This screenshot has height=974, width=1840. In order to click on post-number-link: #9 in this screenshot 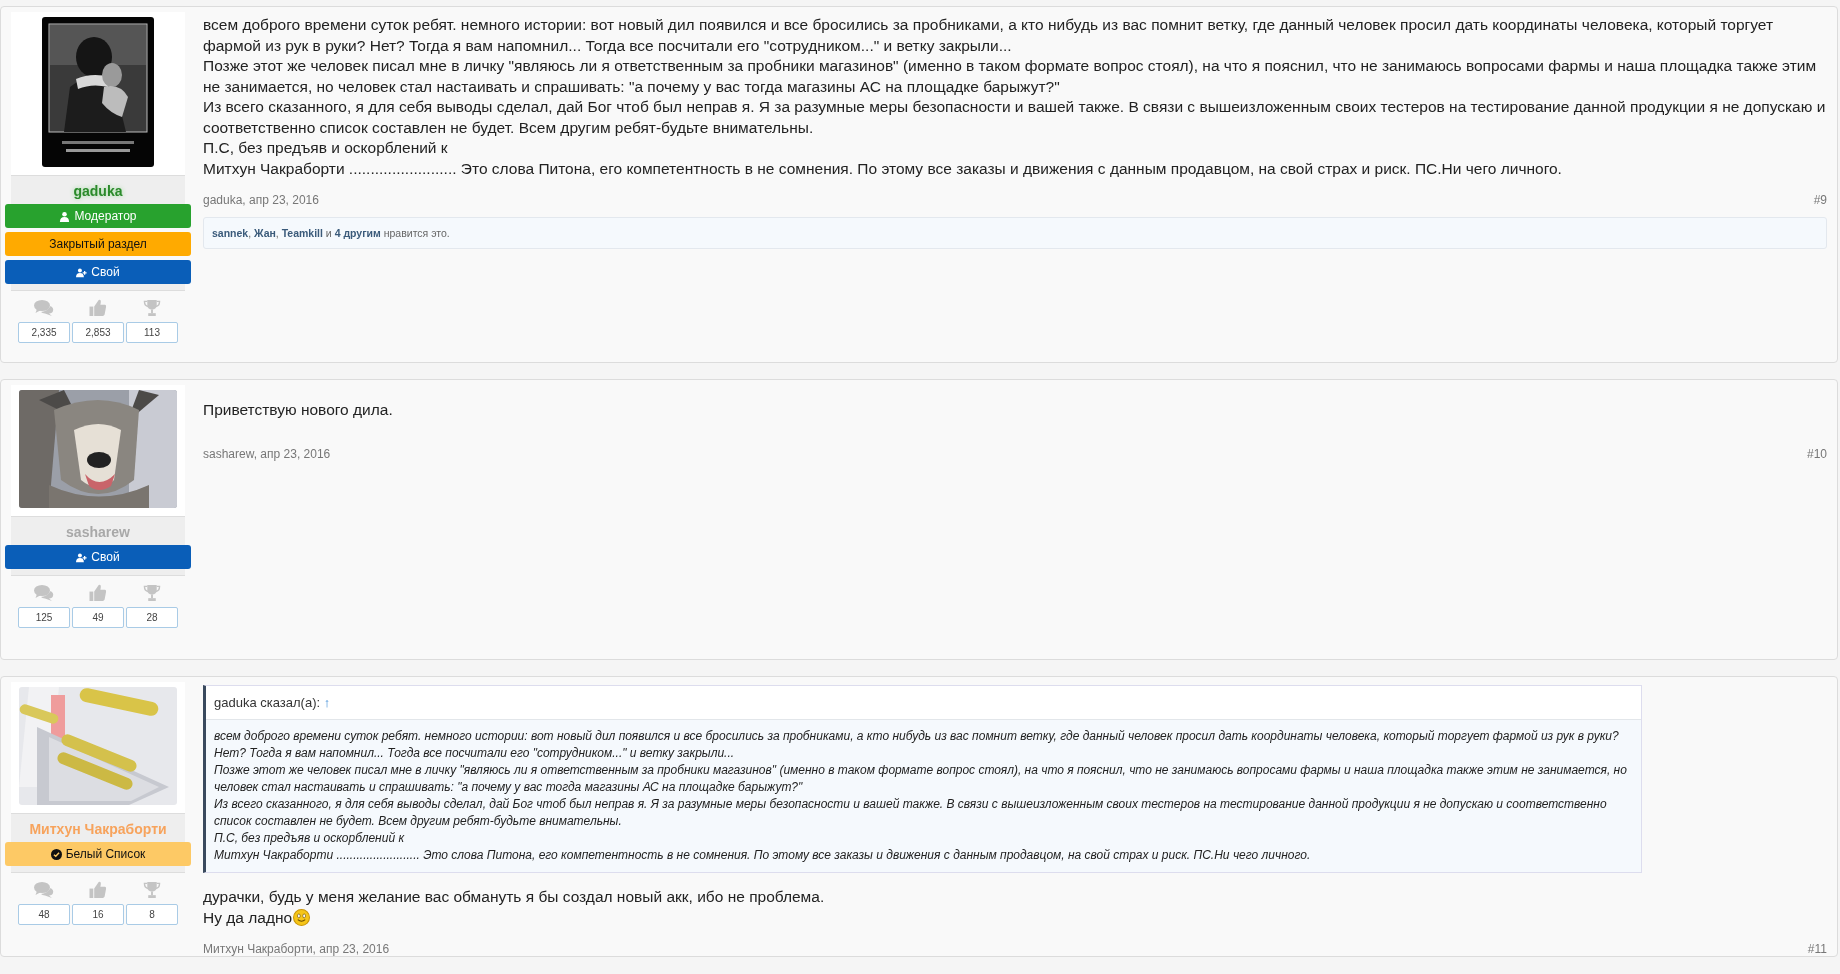, I will do `click(1820, 200)`.